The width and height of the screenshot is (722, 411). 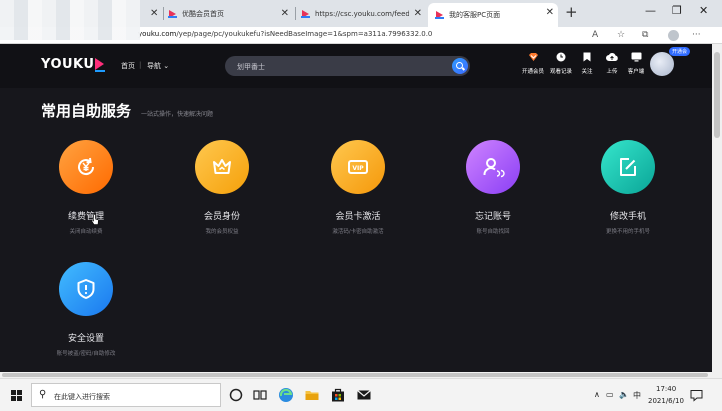 What do you see at coordinates (662, 64) in the screenshot?
I see `avatar` at bounding box center [662, 64].